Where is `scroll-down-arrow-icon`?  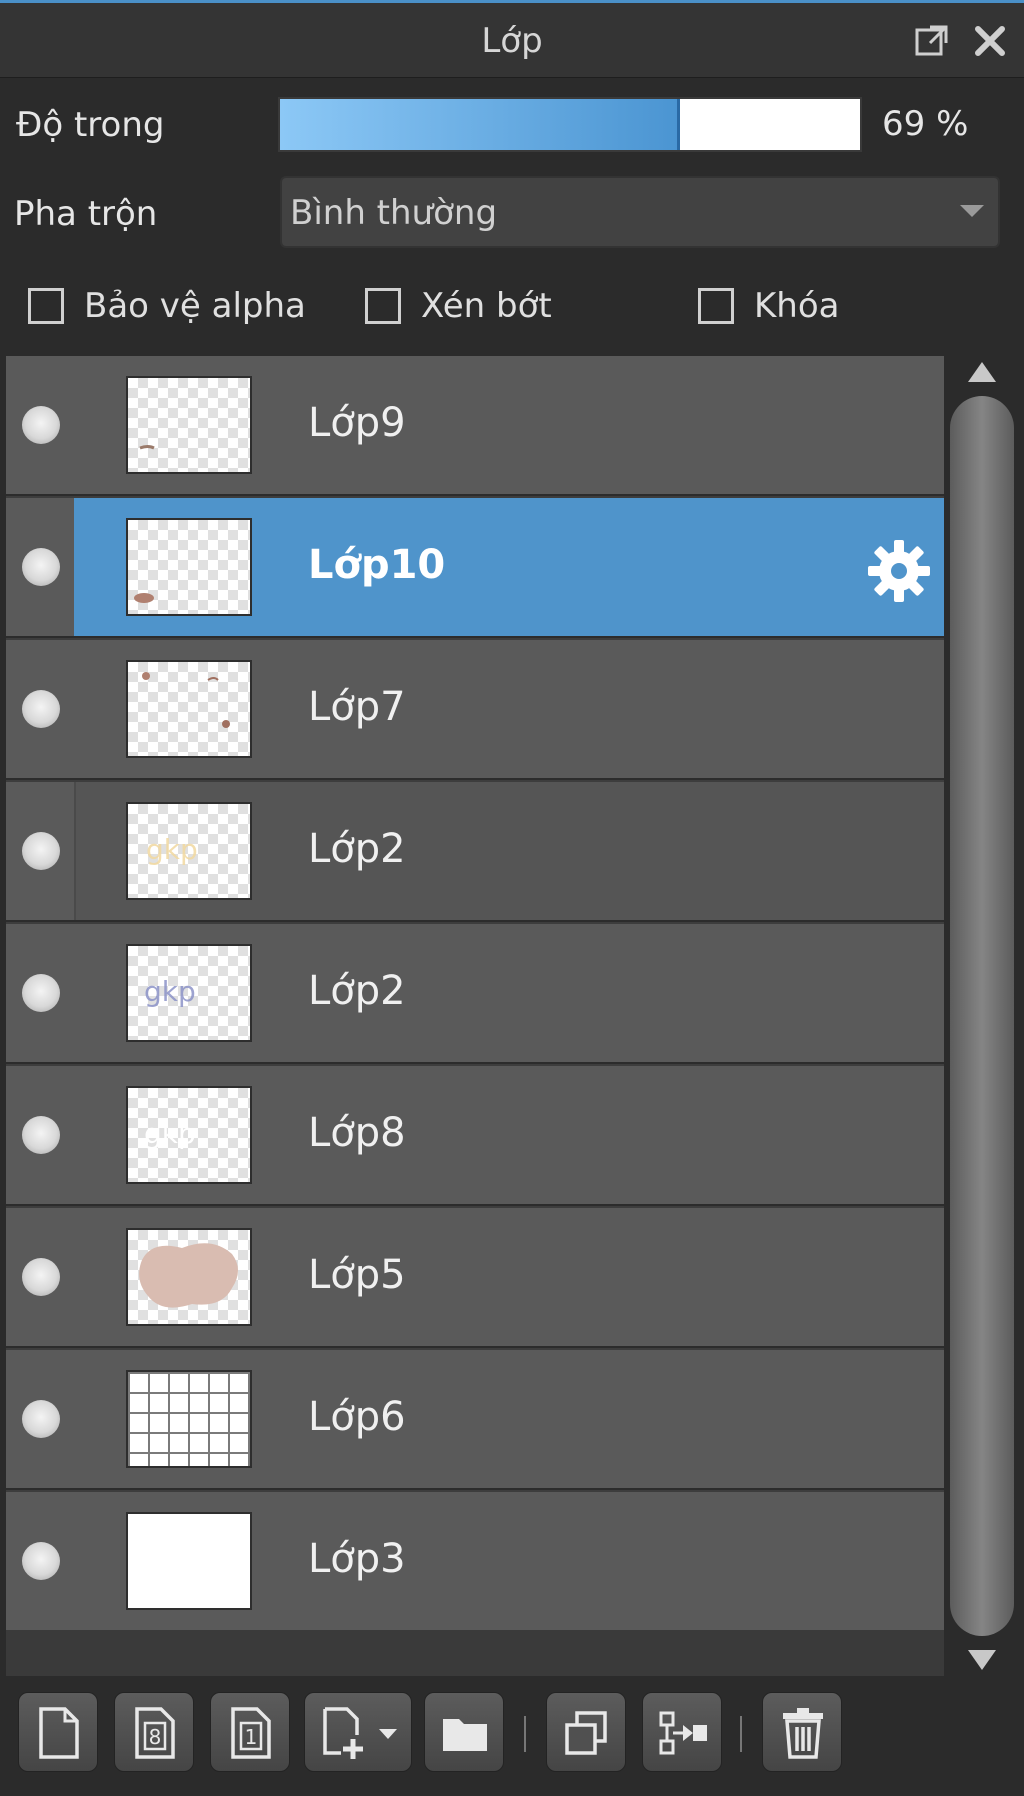
scroll-down-arrow-icon is located at coordinates (982, 1660).